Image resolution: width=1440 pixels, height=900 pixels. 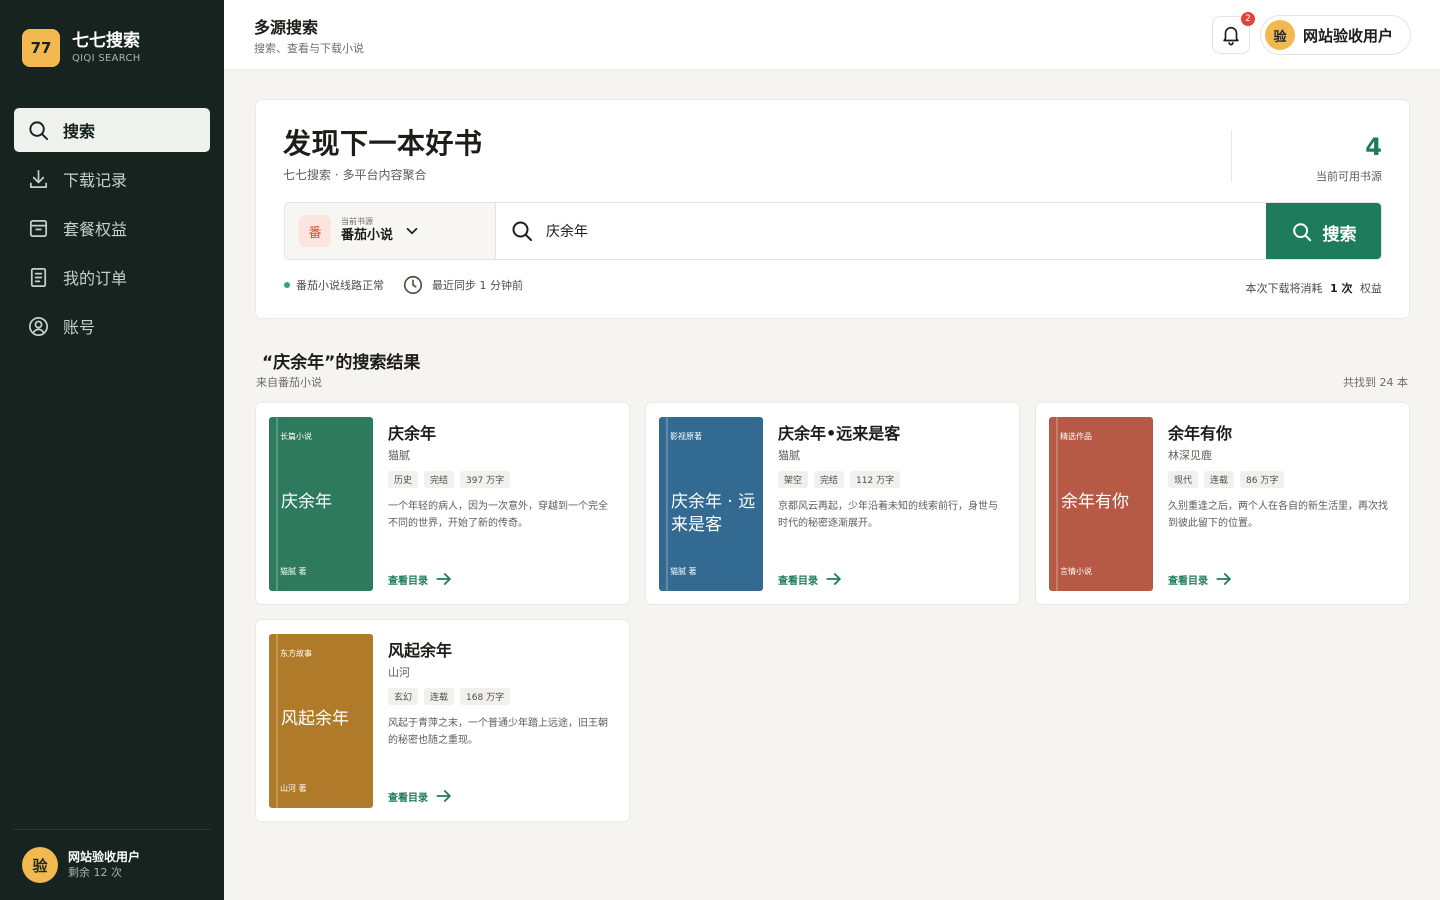 What do you see at coordinates (341, 363) in the screenshot?
I see `results-title: “庆余年”的搜索结果` at bounding box center [341, 363].